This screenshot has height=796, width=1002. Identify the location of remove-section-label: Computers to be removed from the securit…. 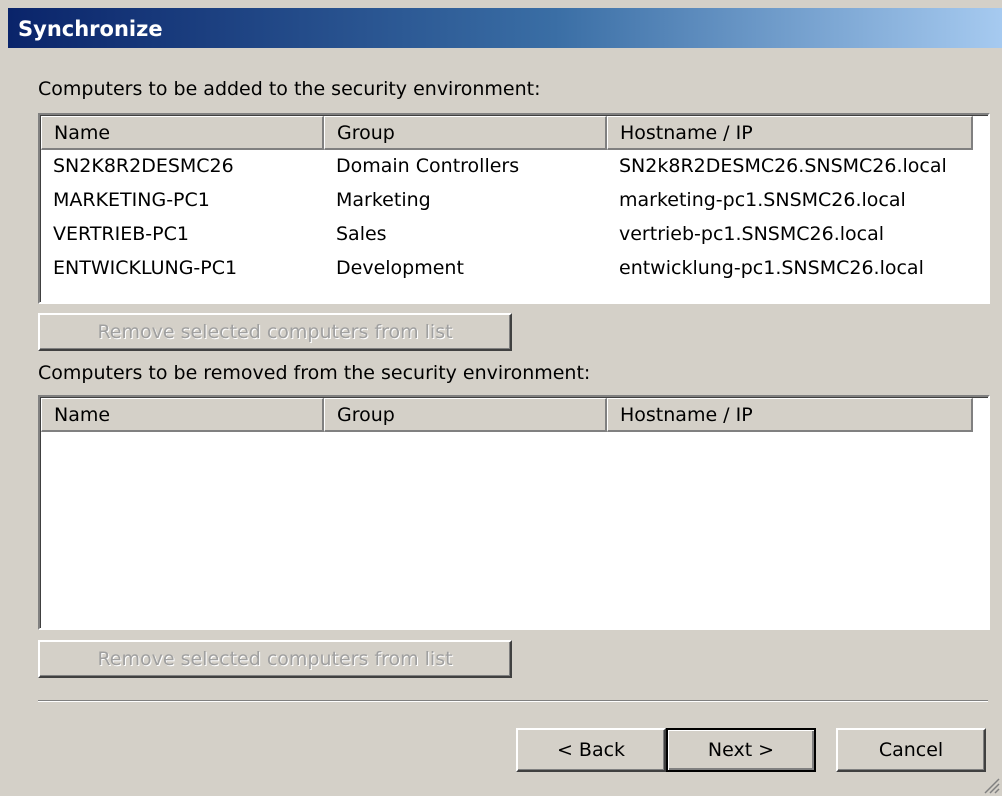
(314, 373).